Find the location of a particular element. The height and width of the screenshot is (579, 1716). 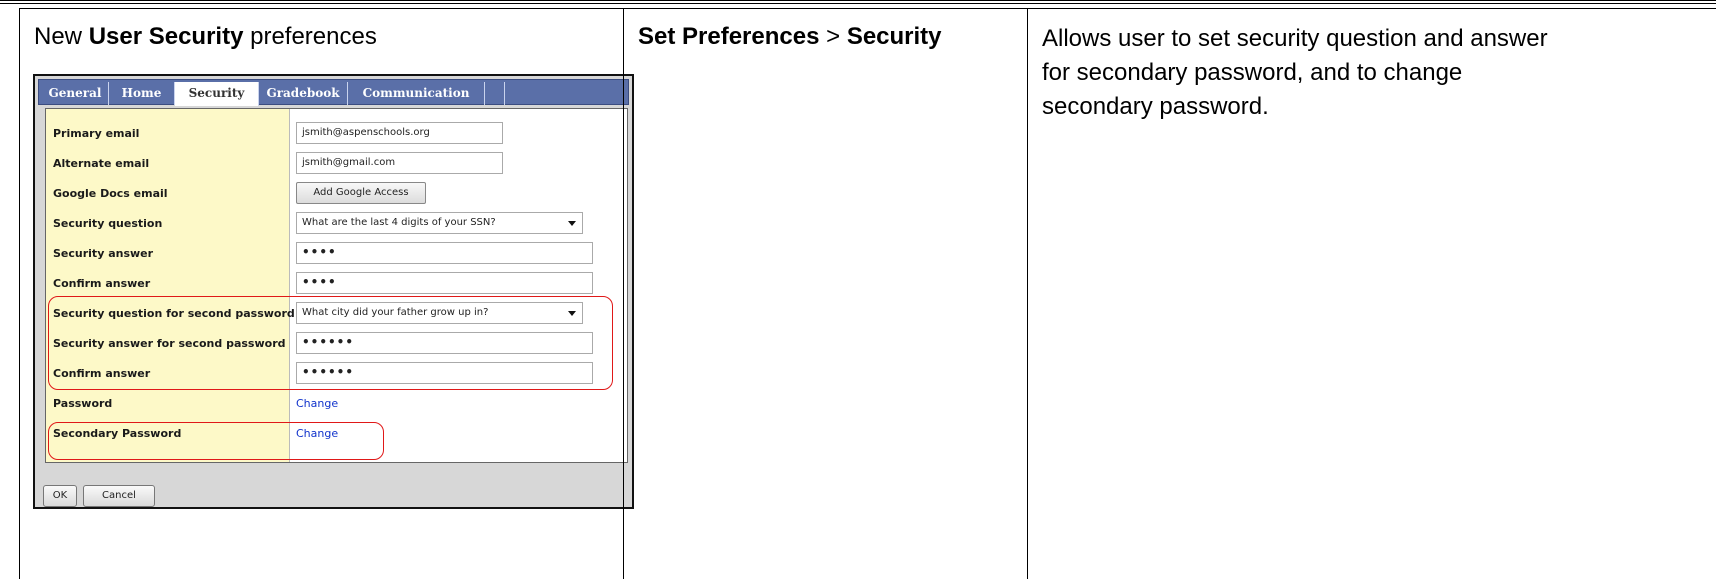

row-google-docs: Google Docs email Add Google Access is located at coordinates (337, 194).